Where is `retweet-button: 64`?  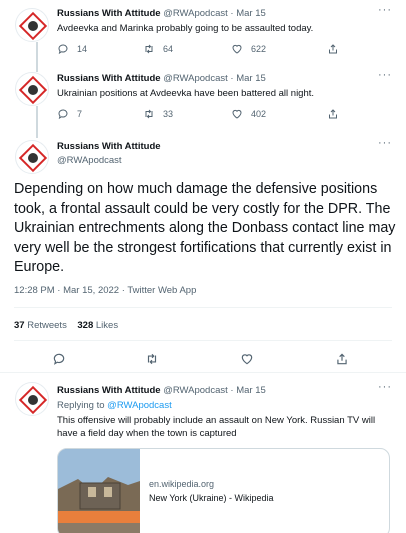 retweet-button: 64 is located at coordinates (158, 49).